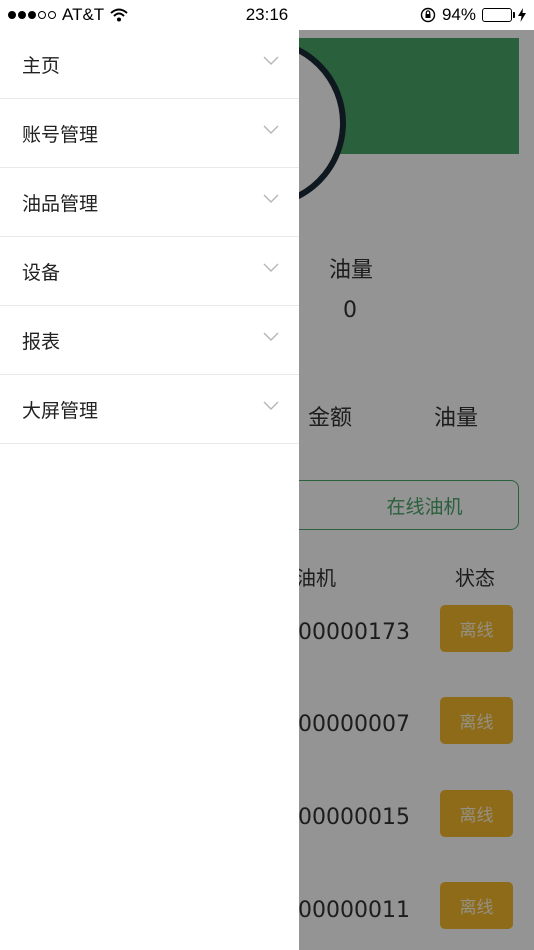  I want to click on menu-item-label: 账号管理, so click(60, 134).